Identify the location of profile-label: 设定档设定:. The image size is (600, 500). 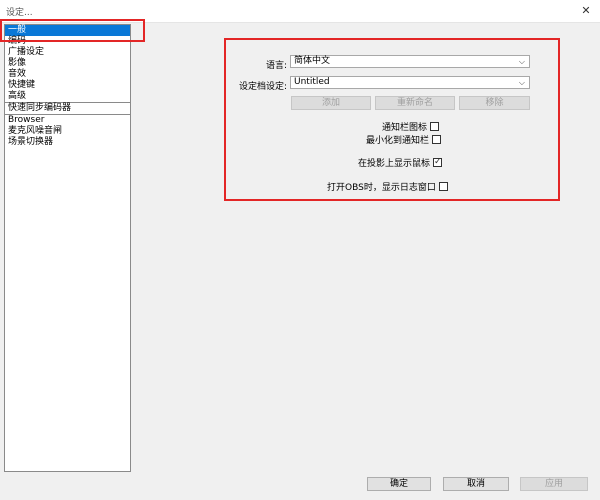
(262, 87).